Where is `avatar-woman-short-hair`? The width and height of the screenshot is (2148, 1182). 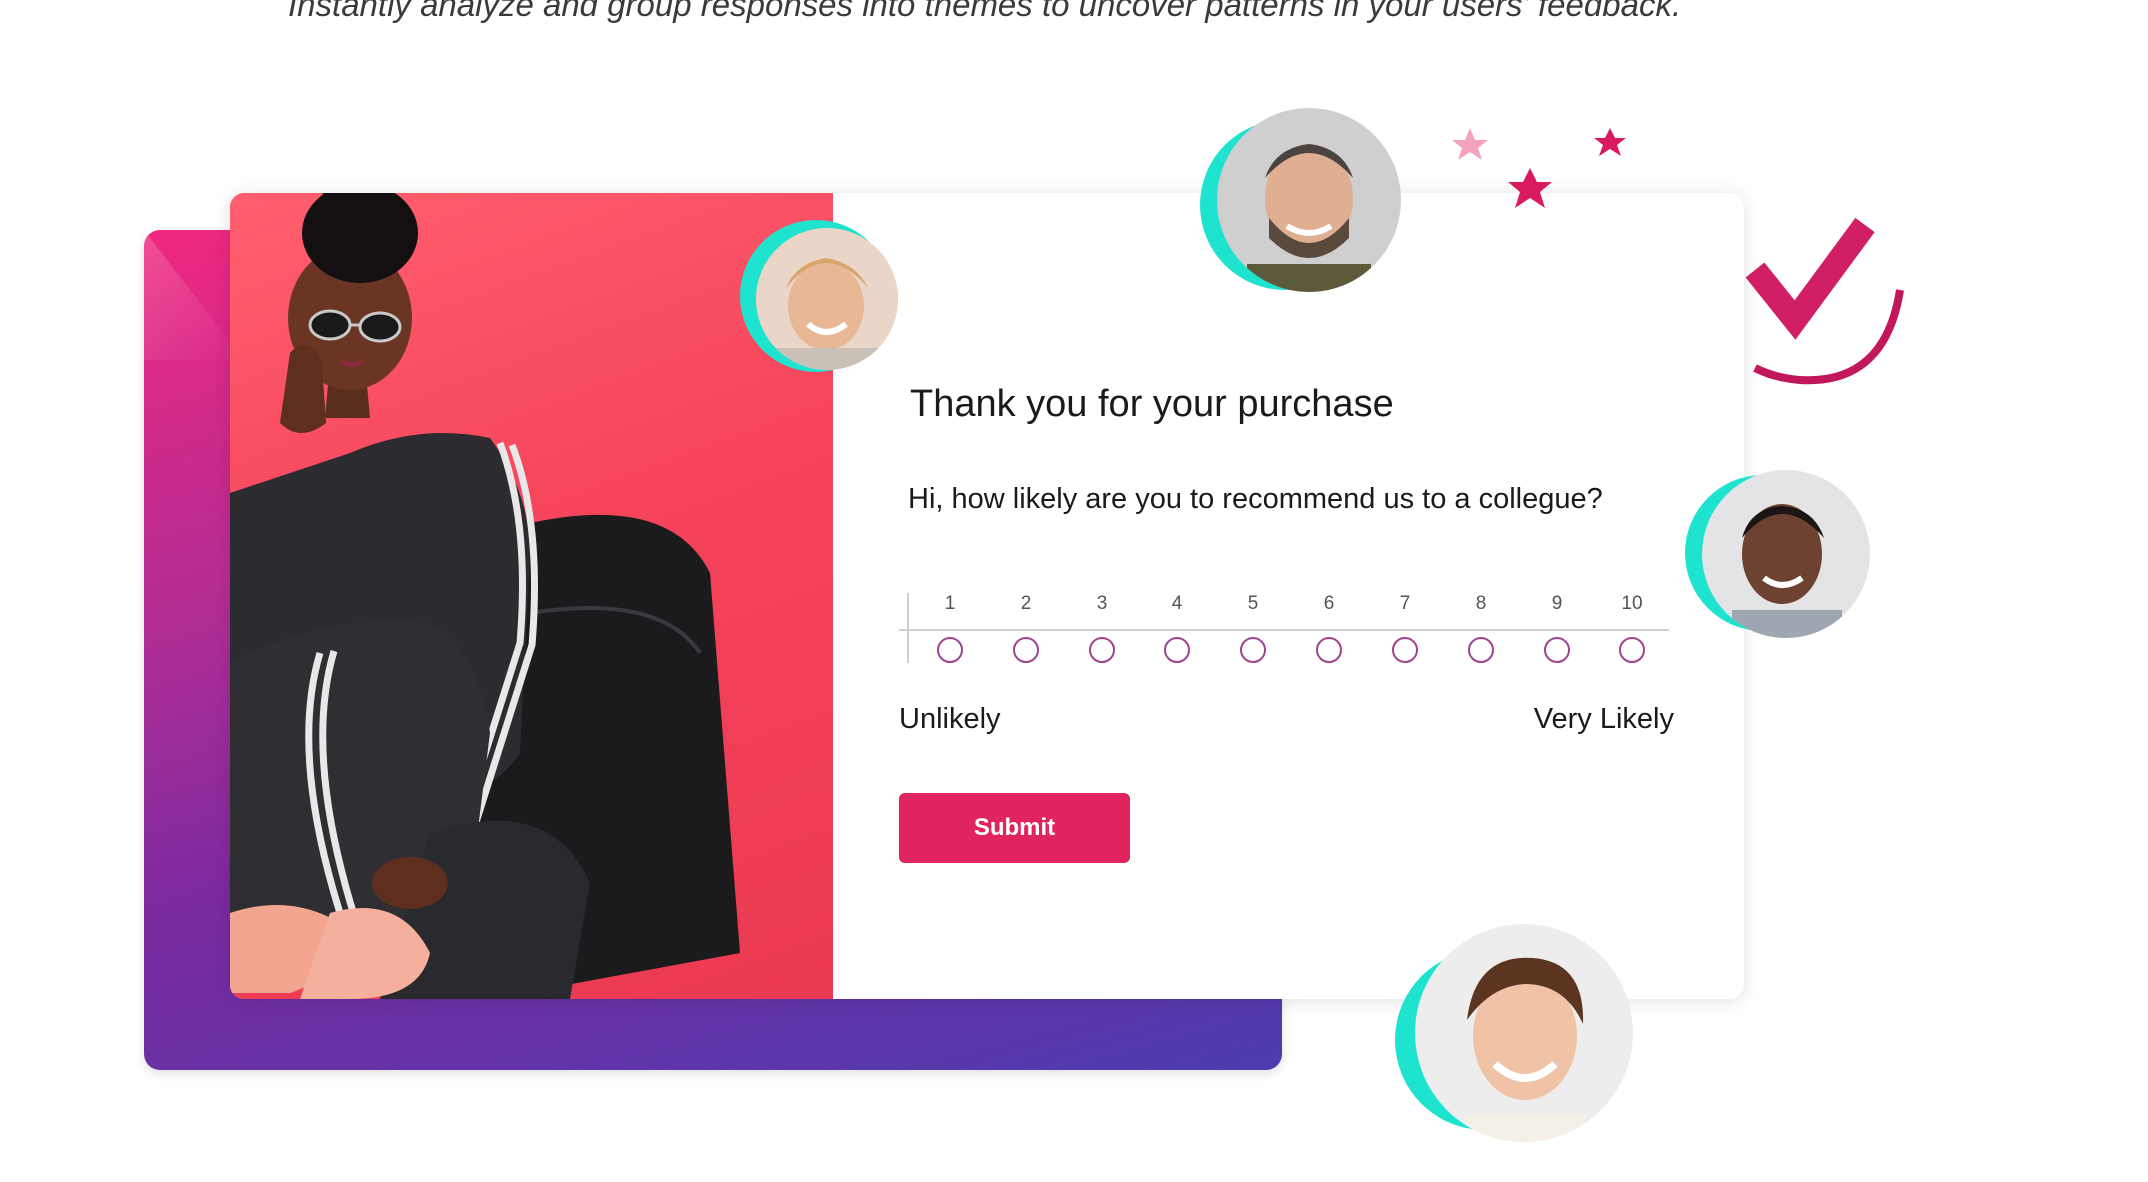
avatar-woman-short-hair is located at coordinates (1780, 555).